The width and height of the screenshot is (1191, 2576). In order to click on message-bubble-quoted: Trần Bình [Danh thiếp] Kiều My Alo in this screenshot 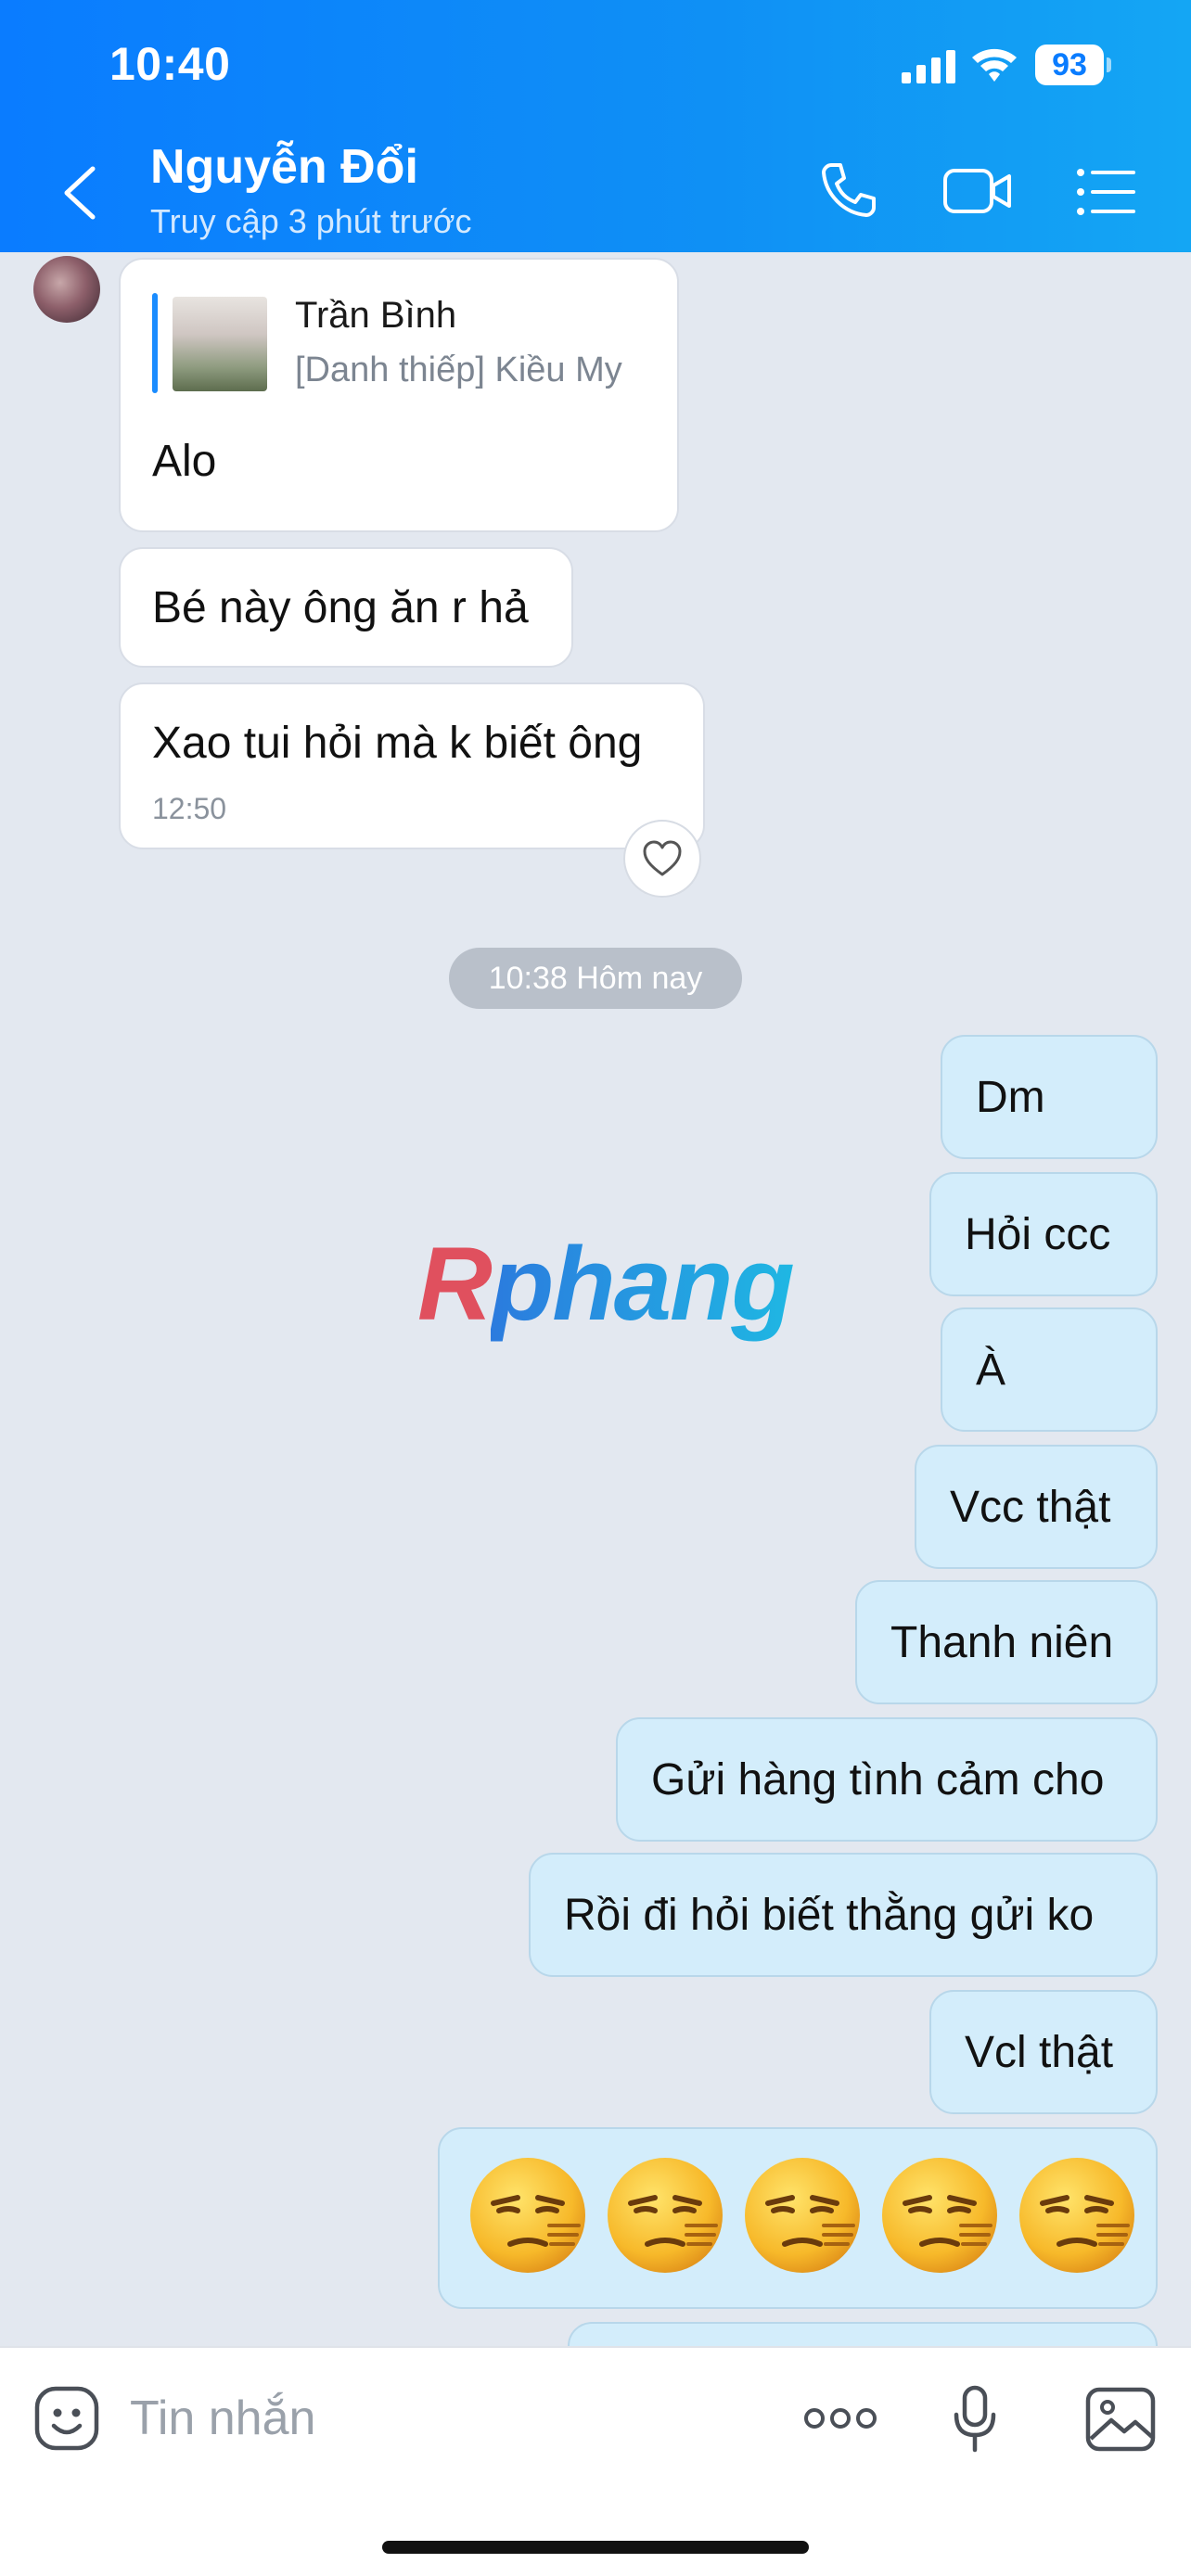, I will do `click(399, 395)`.